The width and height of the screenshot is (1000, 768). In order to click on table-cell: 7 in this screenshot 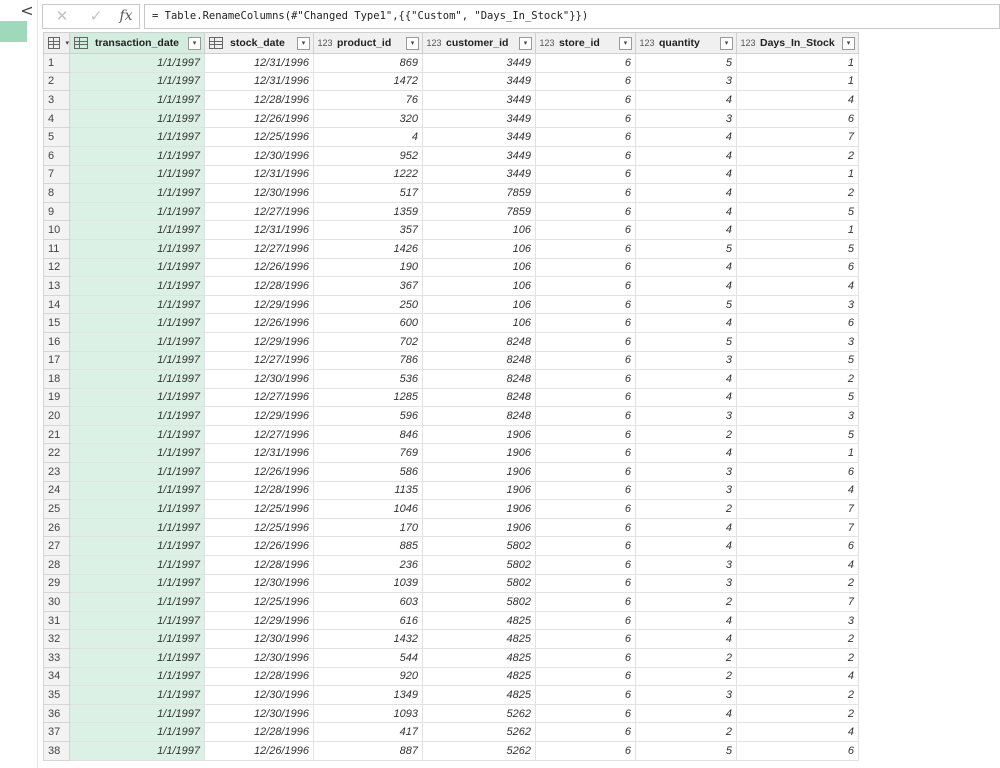, I will do `click(797, 527)`.